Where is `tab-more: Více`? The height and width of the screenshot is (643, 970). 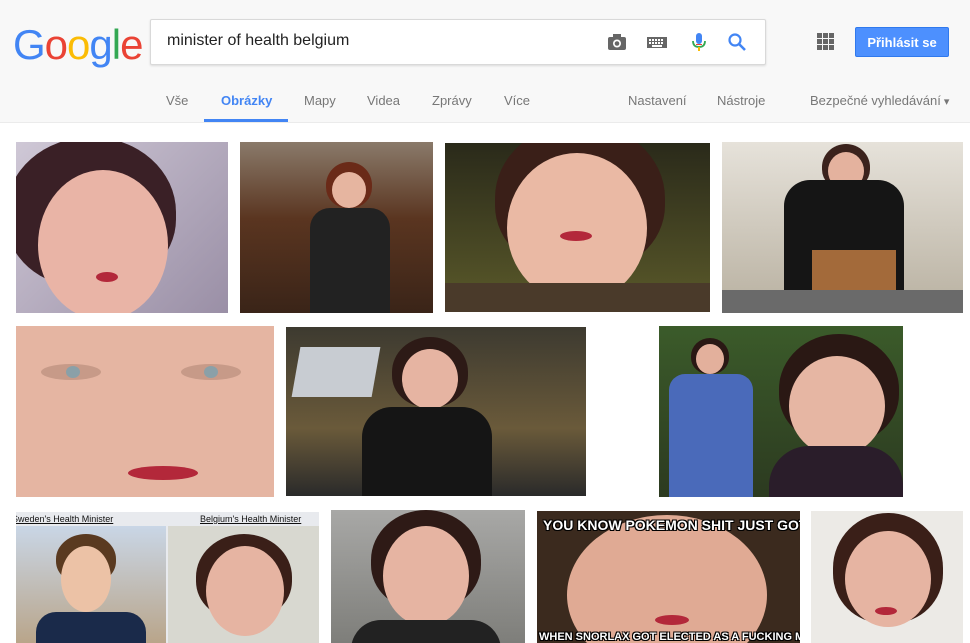 tab-more: Více is located at coordinates (517, 100).